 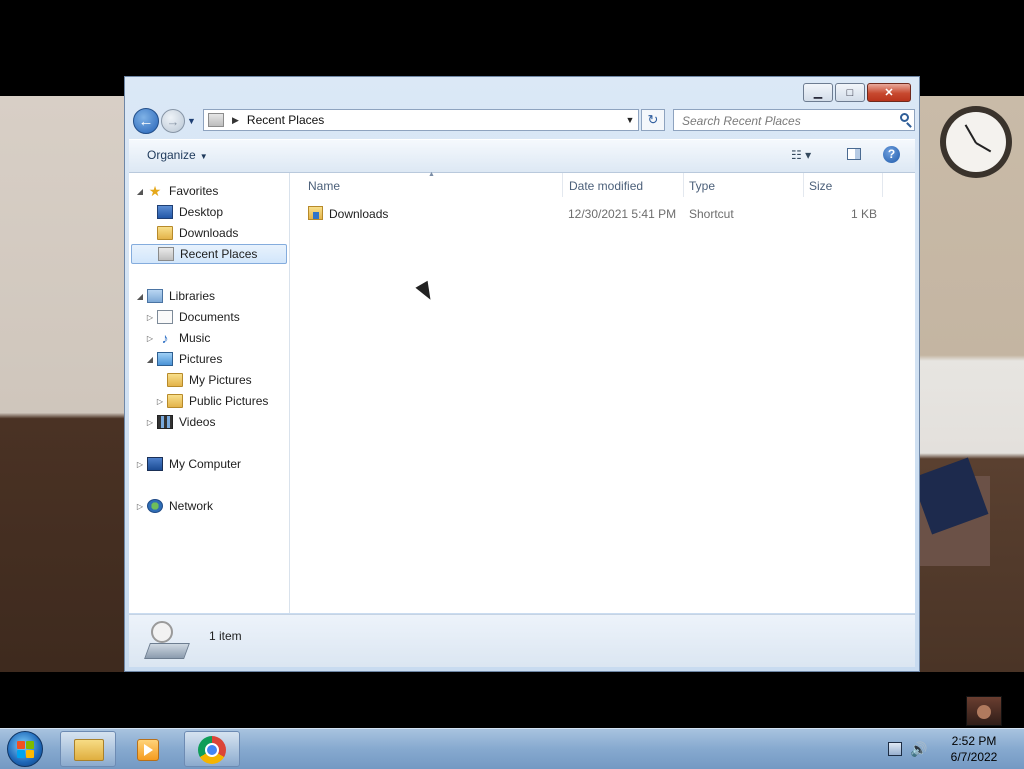 What do you see at coordinates (195, 338) in the screenshot?
I see `tree-label: Music` at bounding box center [195, 338].